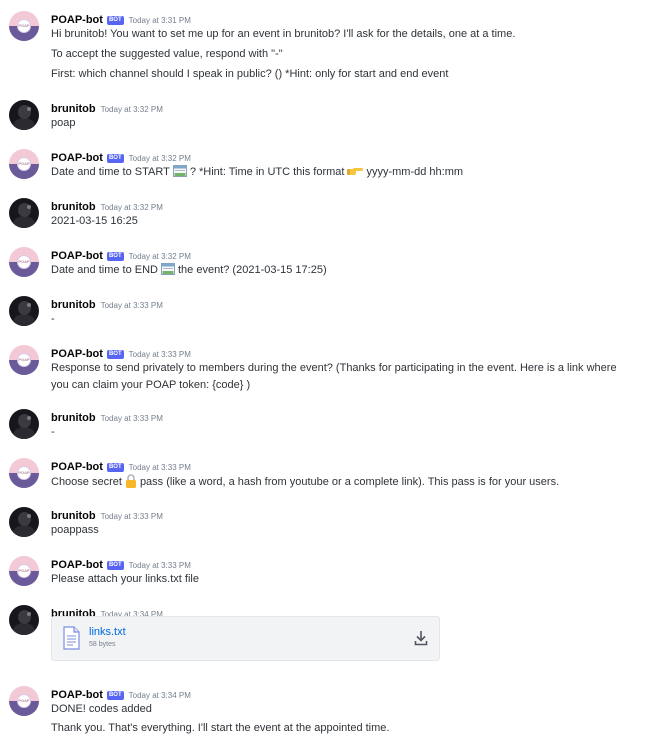 The image size is (653, 746). Describe the element at coordinates (355, 171) in the screenshot. I see `pointing-hand-icon` at that location.